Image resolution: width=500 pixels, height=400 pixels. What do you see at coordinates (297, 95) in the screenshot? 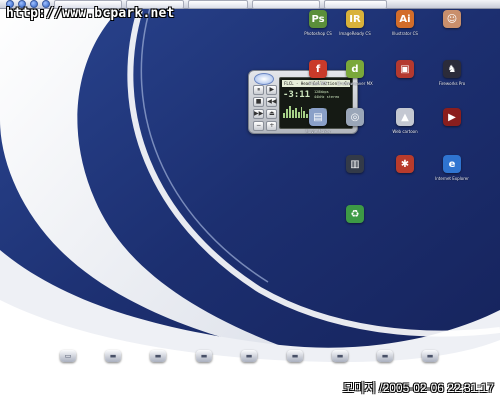
I see `track-time: -3:11` at bounding box center [297, 95].